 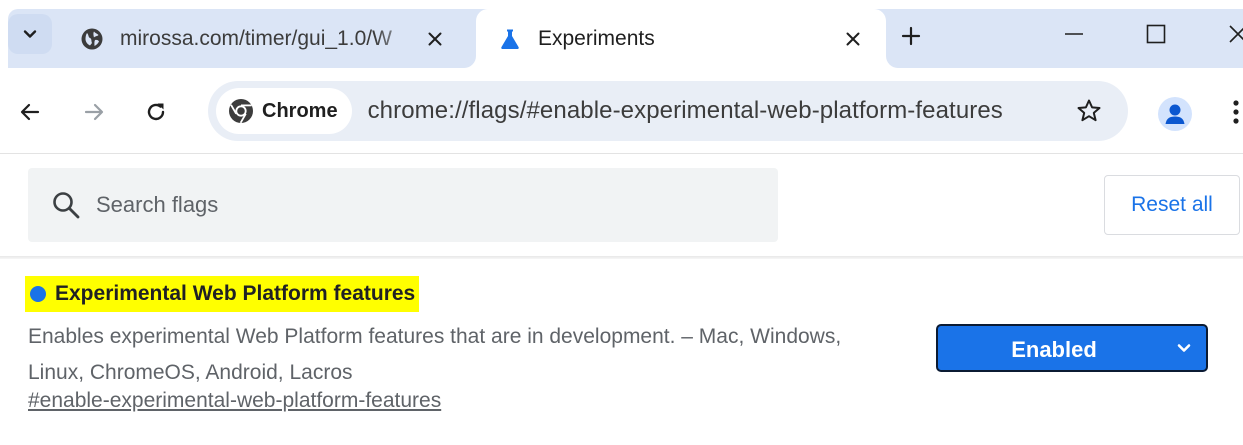 I want to click on new-tab-button, so click(x=911, y=36).